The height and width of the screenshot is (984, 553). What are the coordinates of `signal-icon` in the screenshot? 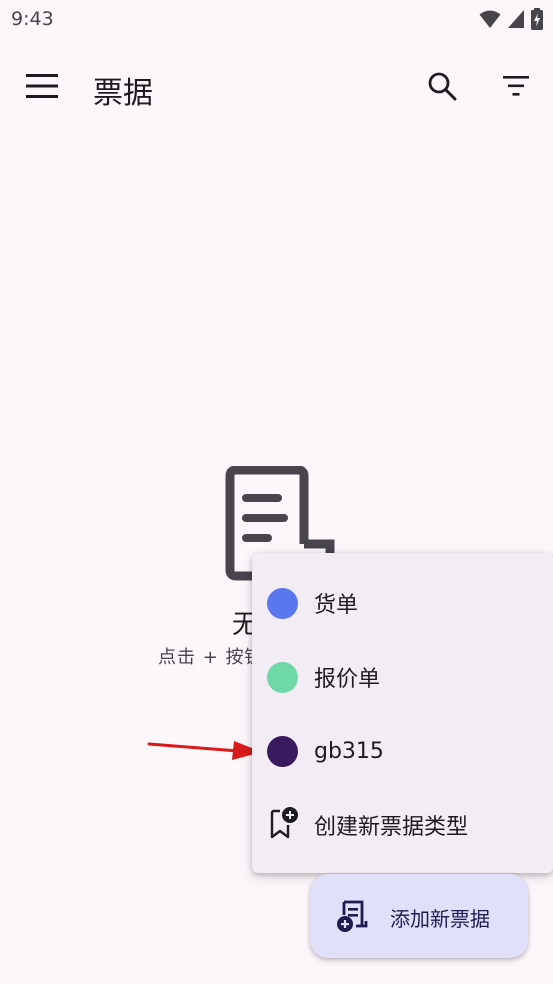 It's located at (516, 19).